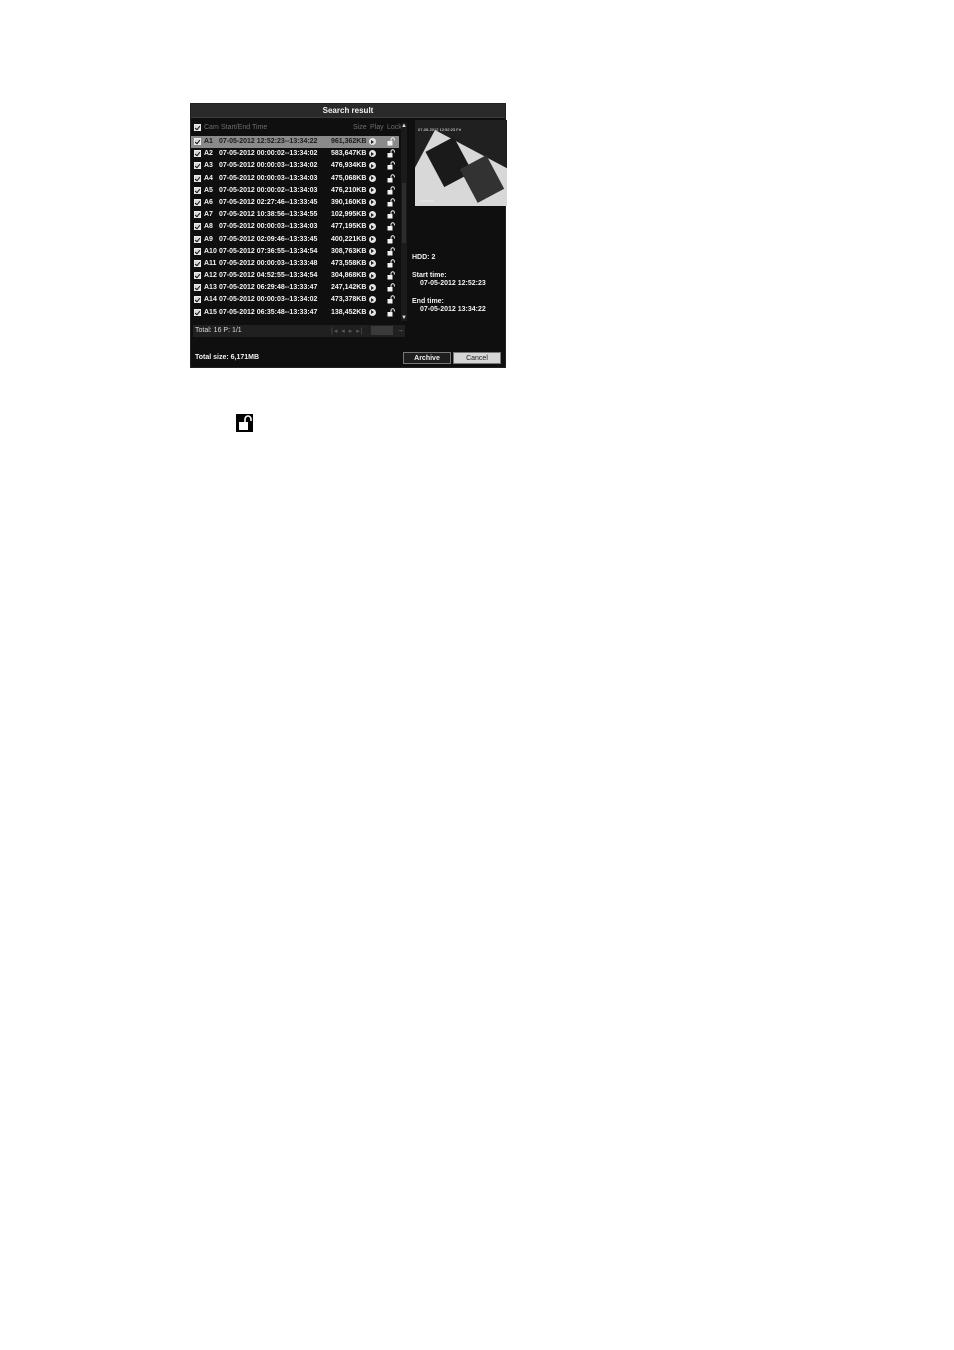  What do you see at coordinates (268, 190) in the screenshot?
I see `row-time: 07-05-2012 00:00:02--13:34:03` at bounding box center [268, 190].